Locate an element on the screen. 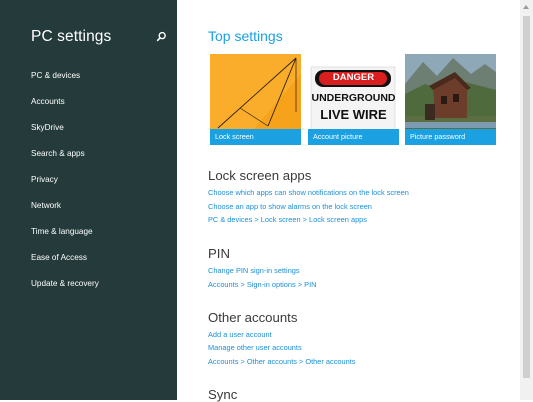  vertical-scrollbar is located at coordinates (526, 200).